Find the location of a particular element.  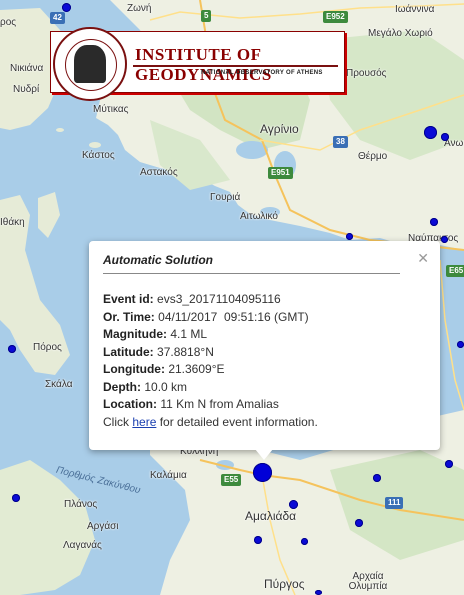

popup-pointer is located at coordinates (264, 454).